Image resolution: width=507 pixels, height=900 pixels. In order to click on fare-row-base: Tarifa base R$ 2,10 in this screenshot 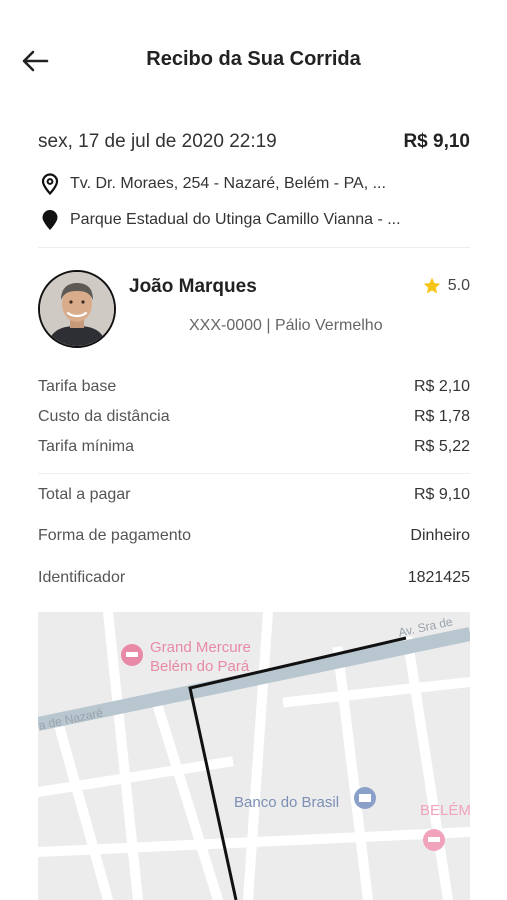, I will do `click(254, 387)`.